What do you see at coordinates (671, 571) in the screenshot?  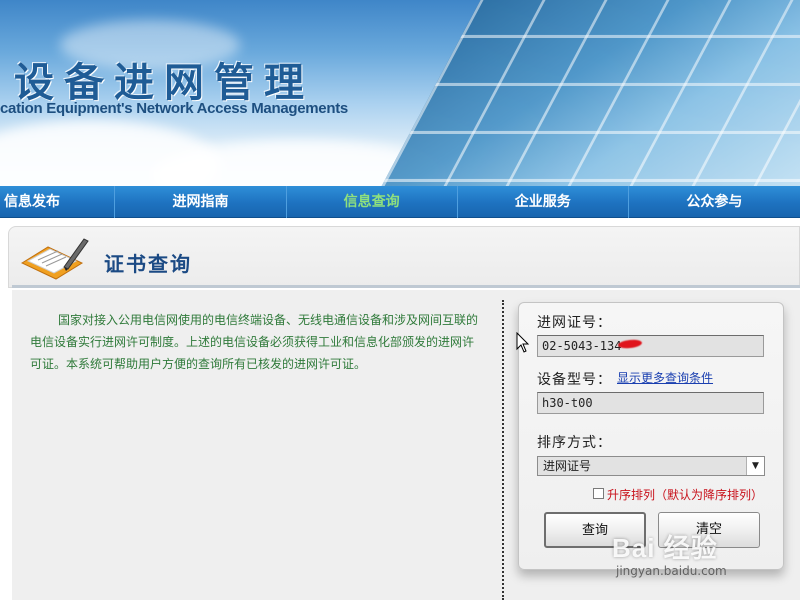 I see `watermark-url: jingyan.baidu.com` at bounding box center [671, 571].